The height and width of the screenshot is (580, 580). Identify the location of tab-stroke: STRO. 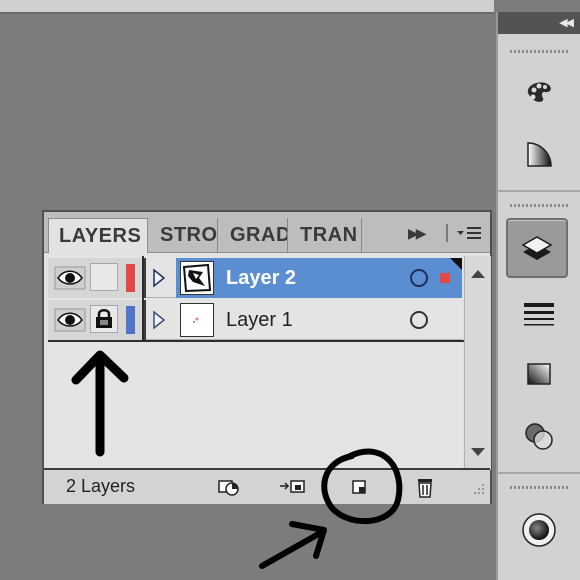
(184, 235).